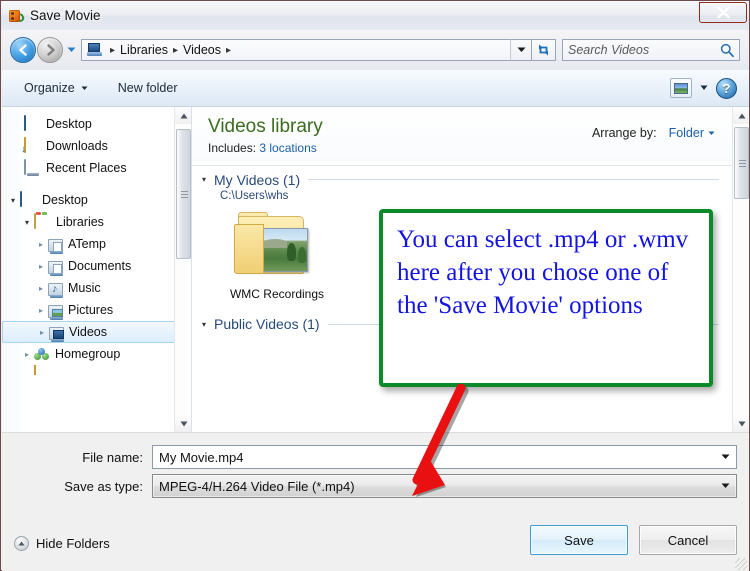 The width and height of the screenshot is (750, 571). Describe the element at coordinates (32, 167) in the screenshot. I see `recent-places-icon` at that location.